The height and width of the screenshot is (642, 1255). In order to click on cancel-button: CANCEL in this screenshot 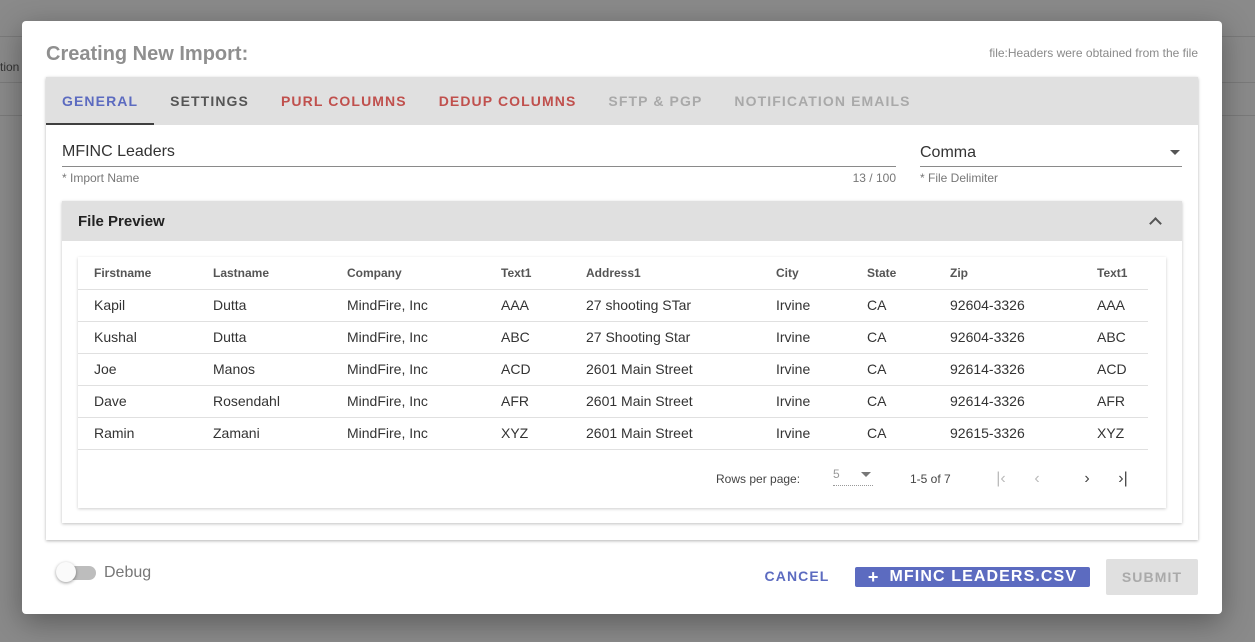, I will do `click(797, 576)`.